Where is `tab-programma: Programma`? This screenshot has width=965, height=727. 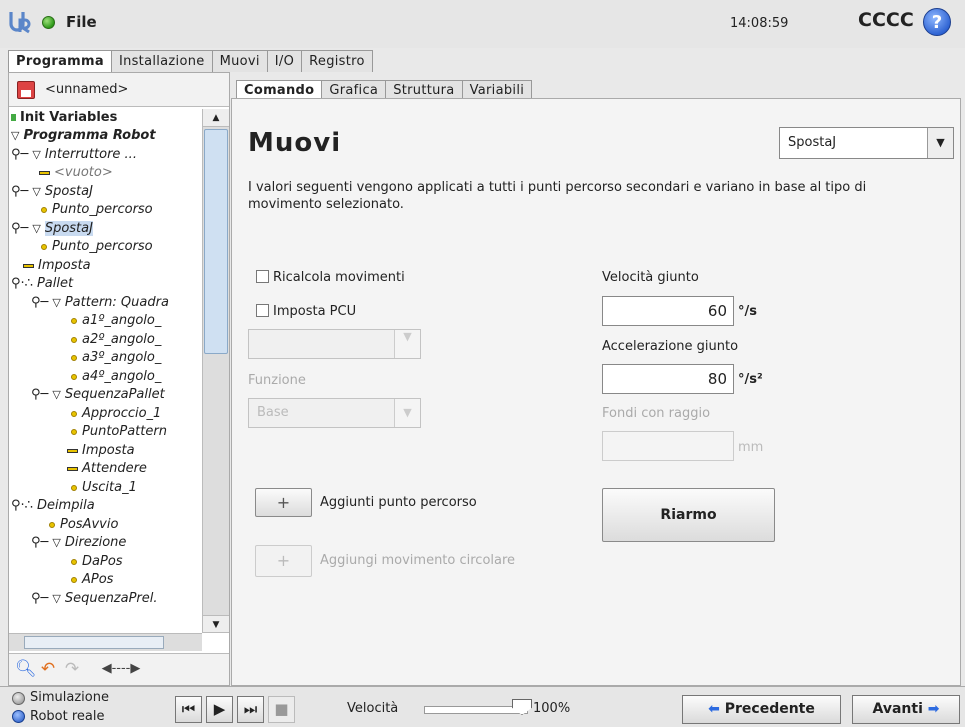
tab-programma: Programma is located at coordinates (60, 61).